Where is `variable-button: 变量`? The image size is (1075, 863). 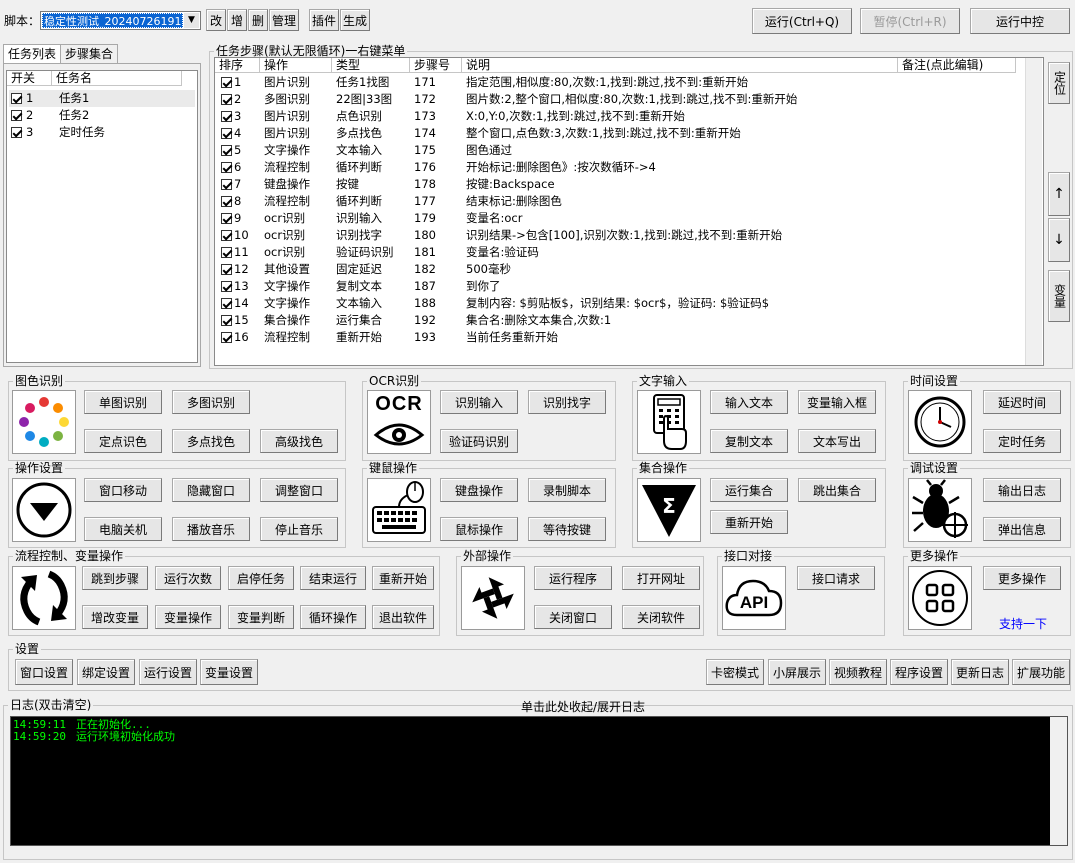
variable-button: 变量 is located at coordinates (1059, 296).